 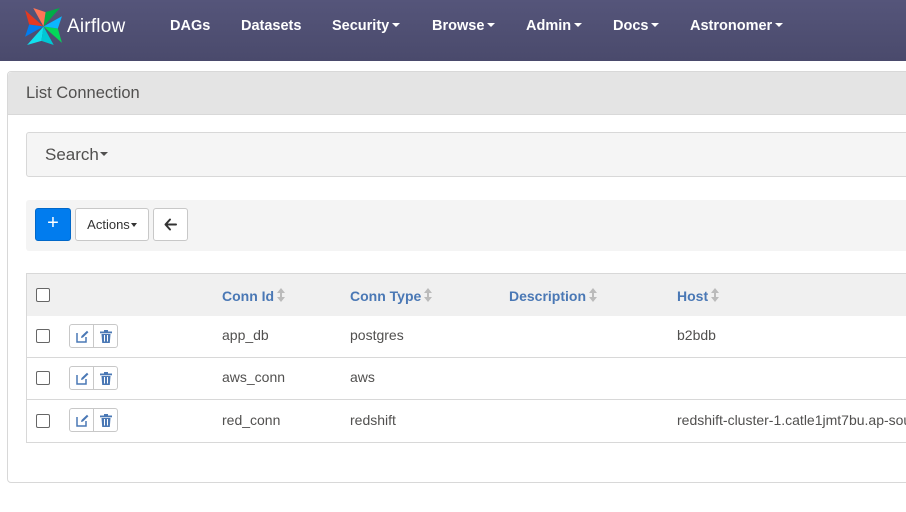 What do you see at coordinates (696, 335) in the screenshot?
I see `host-cell: b2bdb` at bounding box center [696, 335].